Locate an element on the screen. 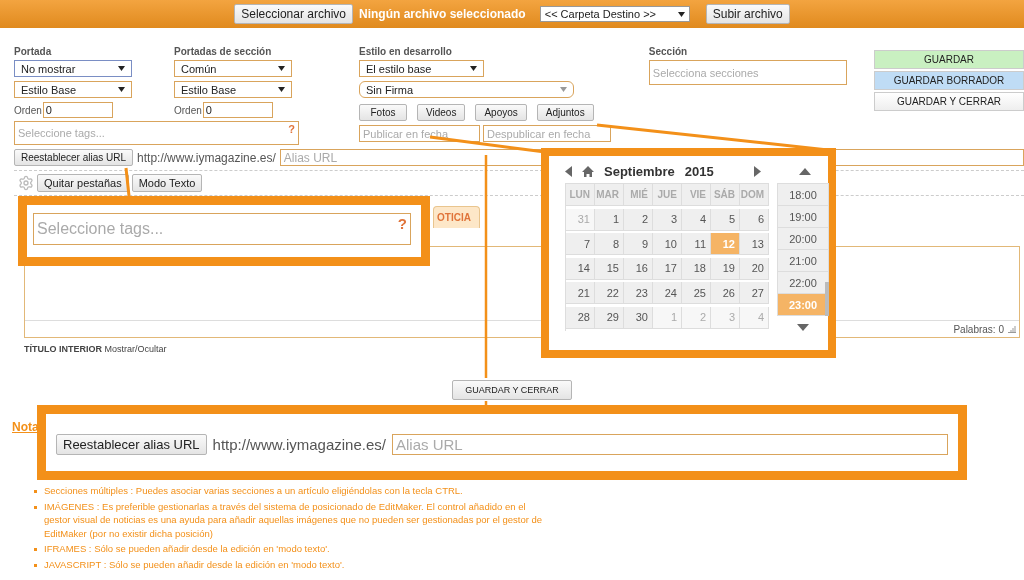  time-option: 18:00 is located at coordinates (803, 195).